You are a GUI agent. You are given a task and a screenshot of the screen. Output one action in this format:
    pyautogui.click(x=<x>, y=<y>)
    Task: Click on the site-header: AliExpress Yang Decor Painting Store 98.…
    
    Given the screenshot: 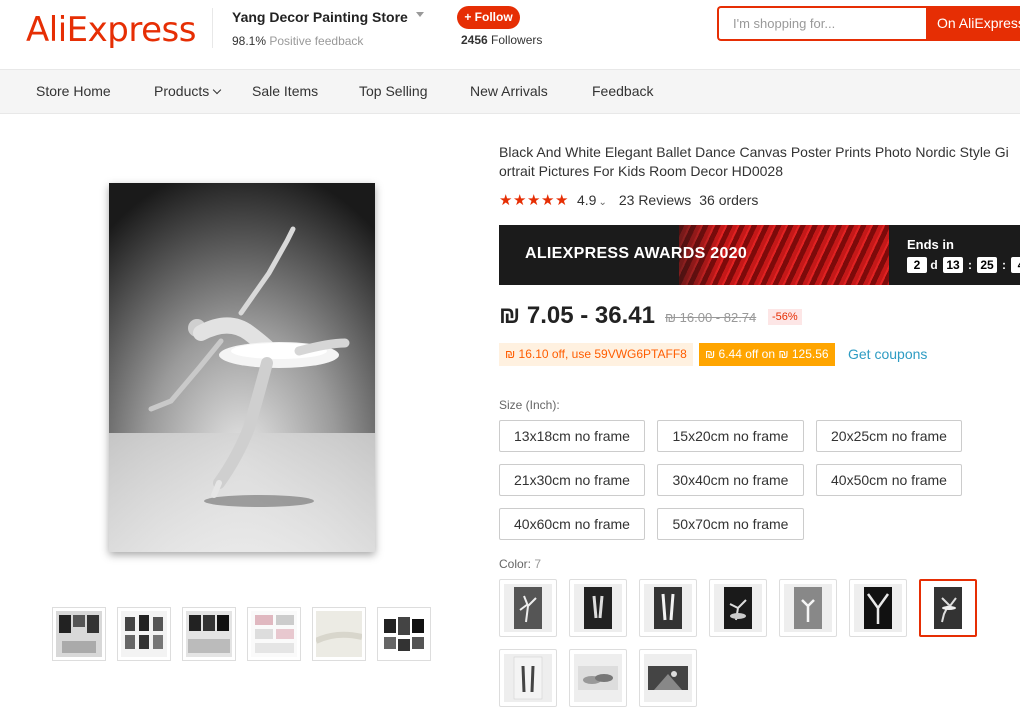 What is the action you would take?
    pyautogui.click(x=510, y=35)
    